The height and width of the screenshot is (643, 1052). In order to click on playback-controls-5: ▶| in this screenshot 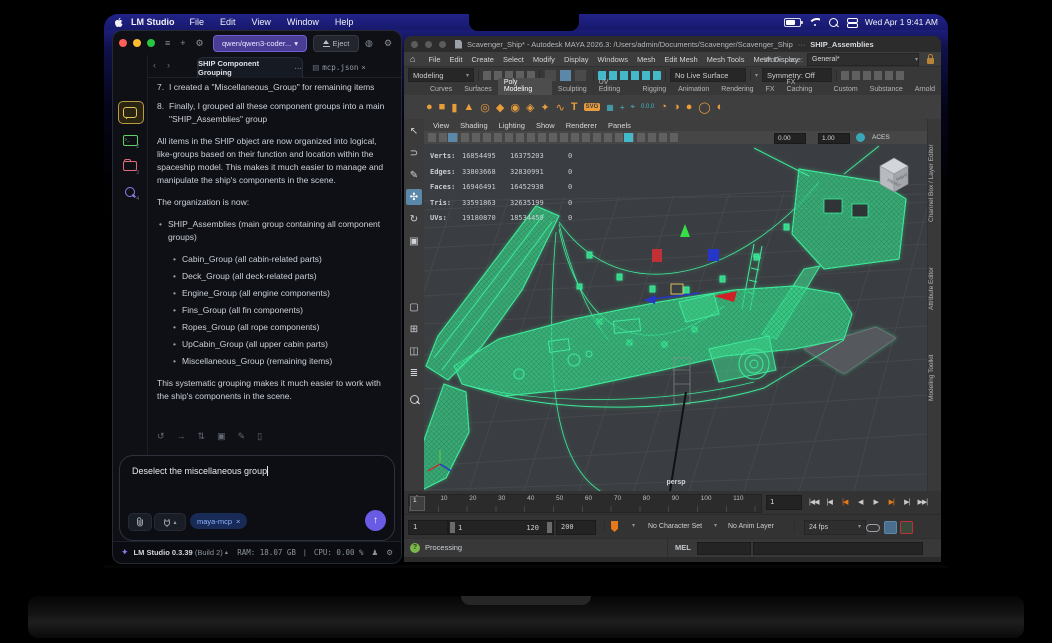, I will do `click(892, 502)`.